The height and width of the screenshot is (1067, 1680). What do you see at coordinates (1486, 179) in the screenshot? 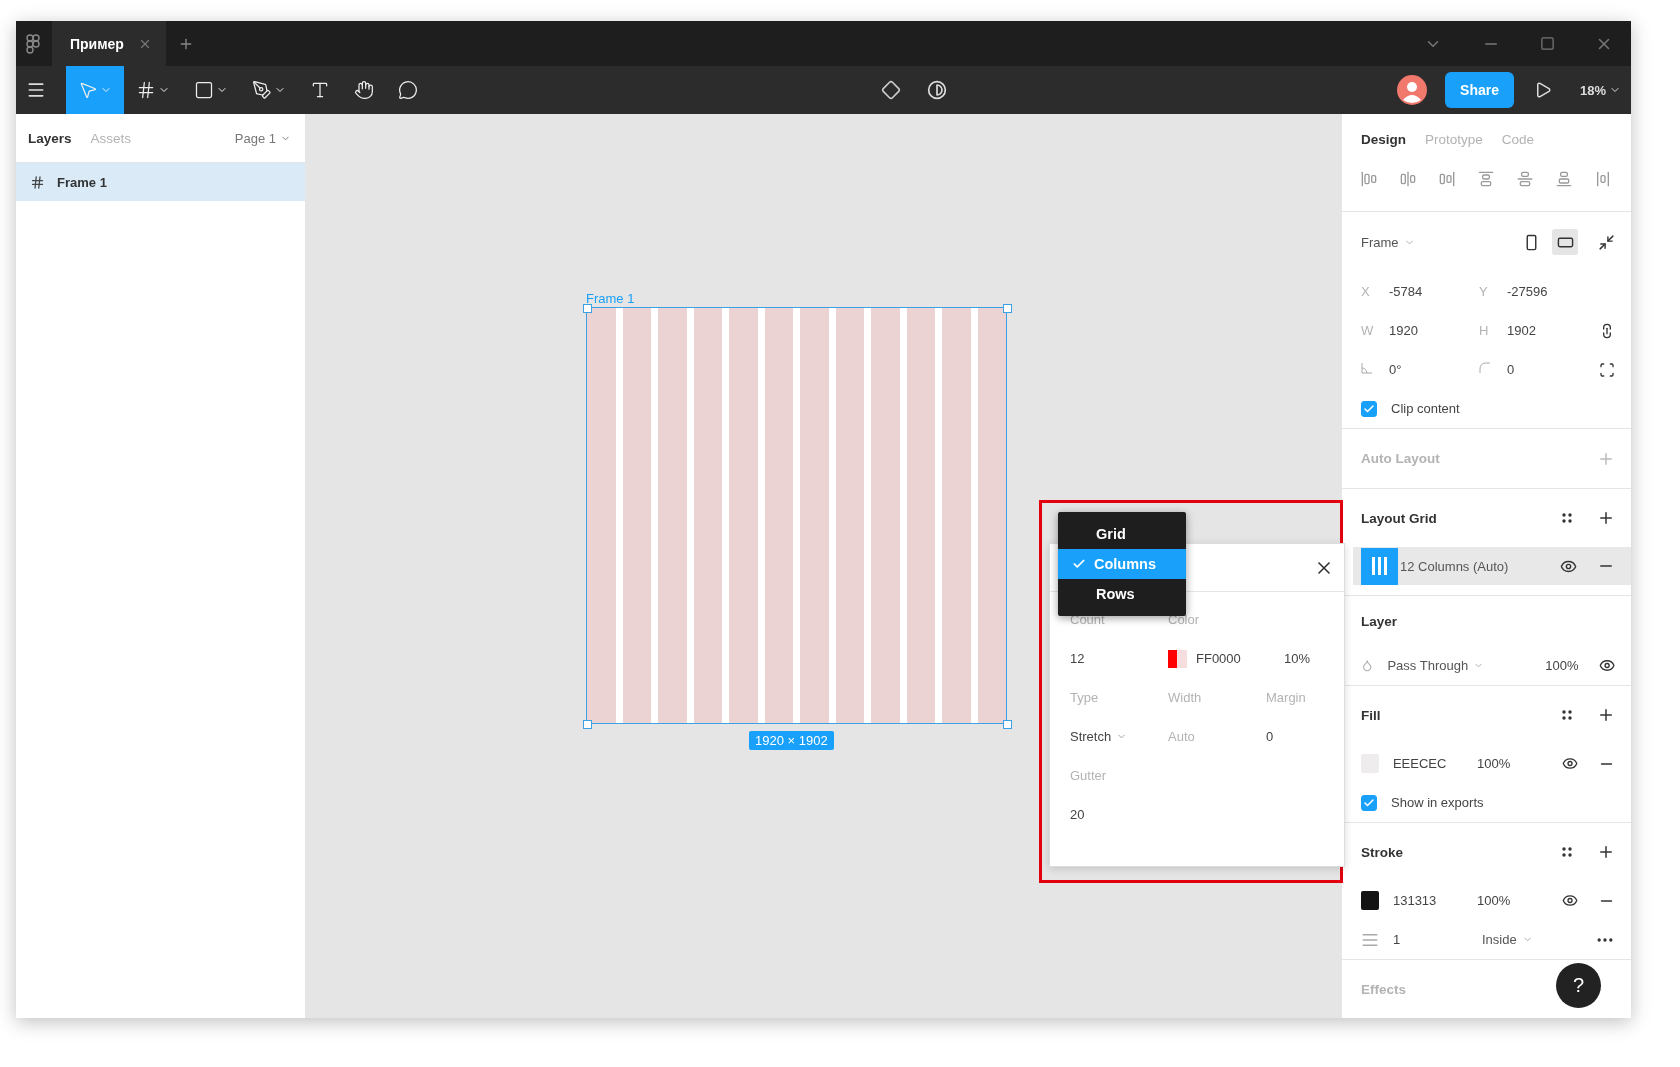
I see `align-top-icon` at bounding box center [1486, 179].